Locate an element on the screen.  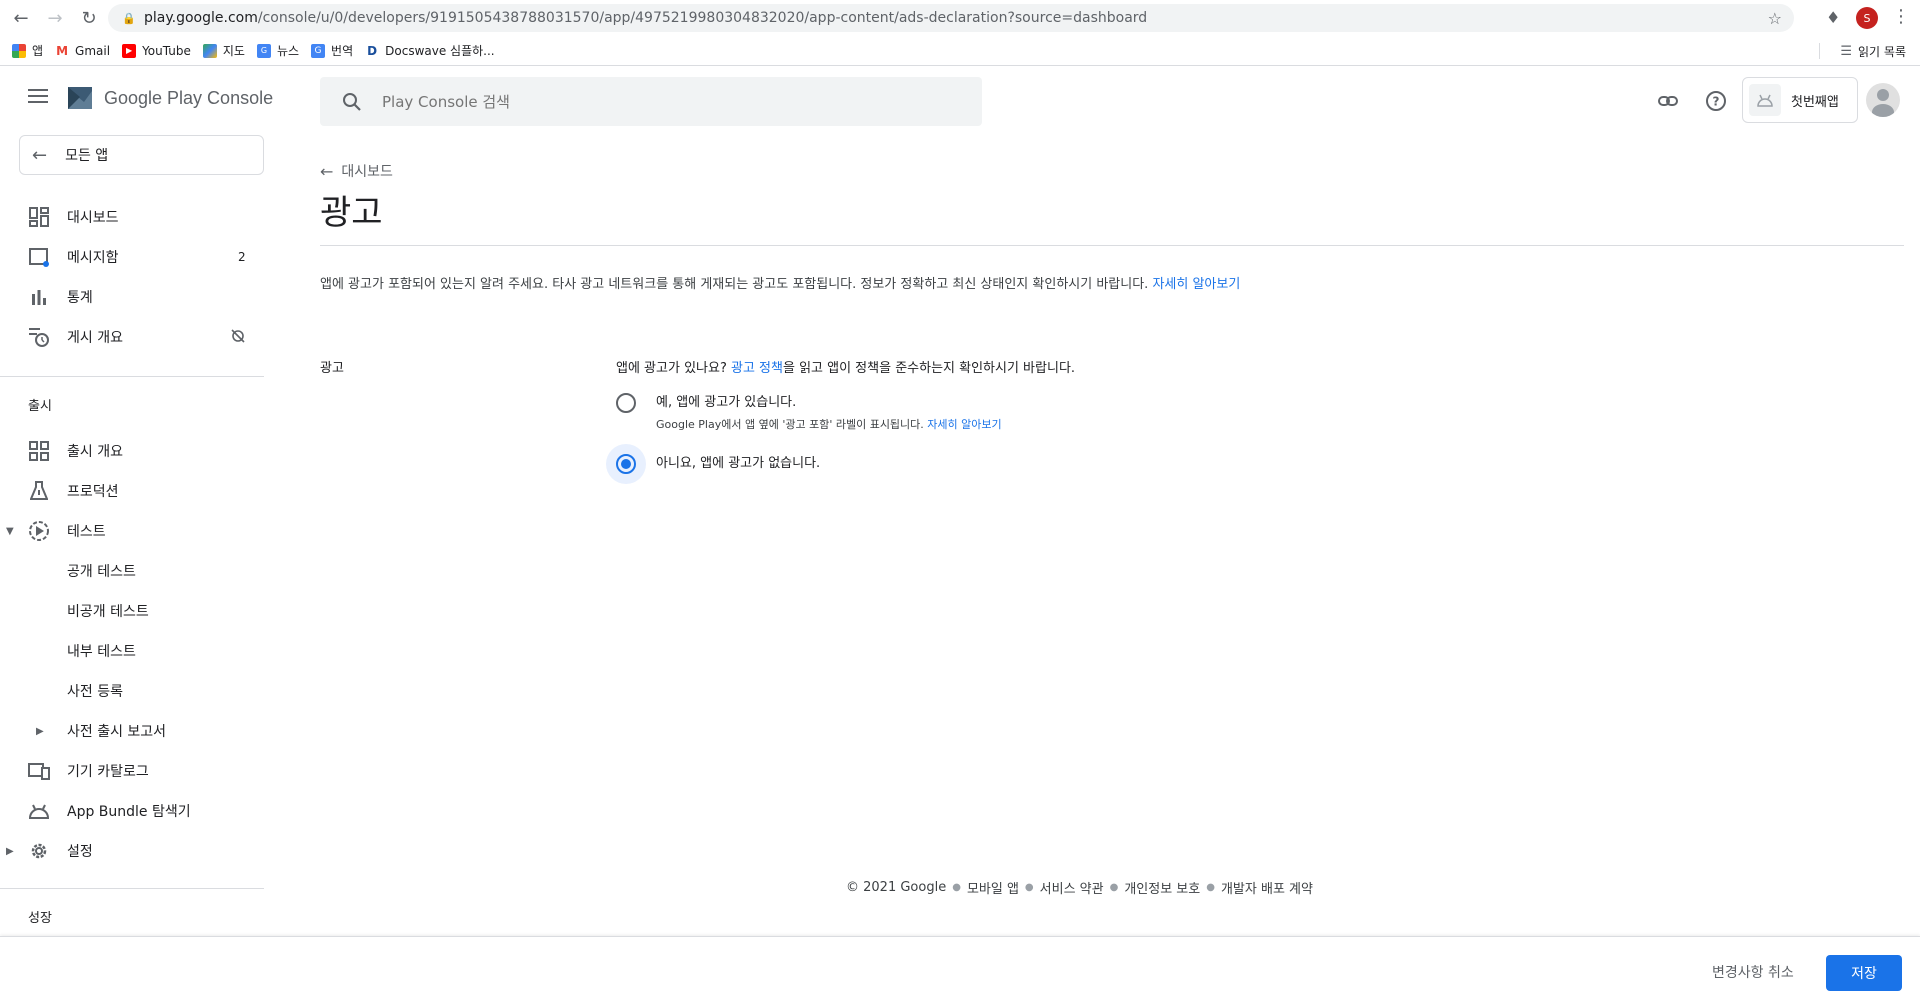
copyright: © 2021 Google is located at coordinates (896, 887).